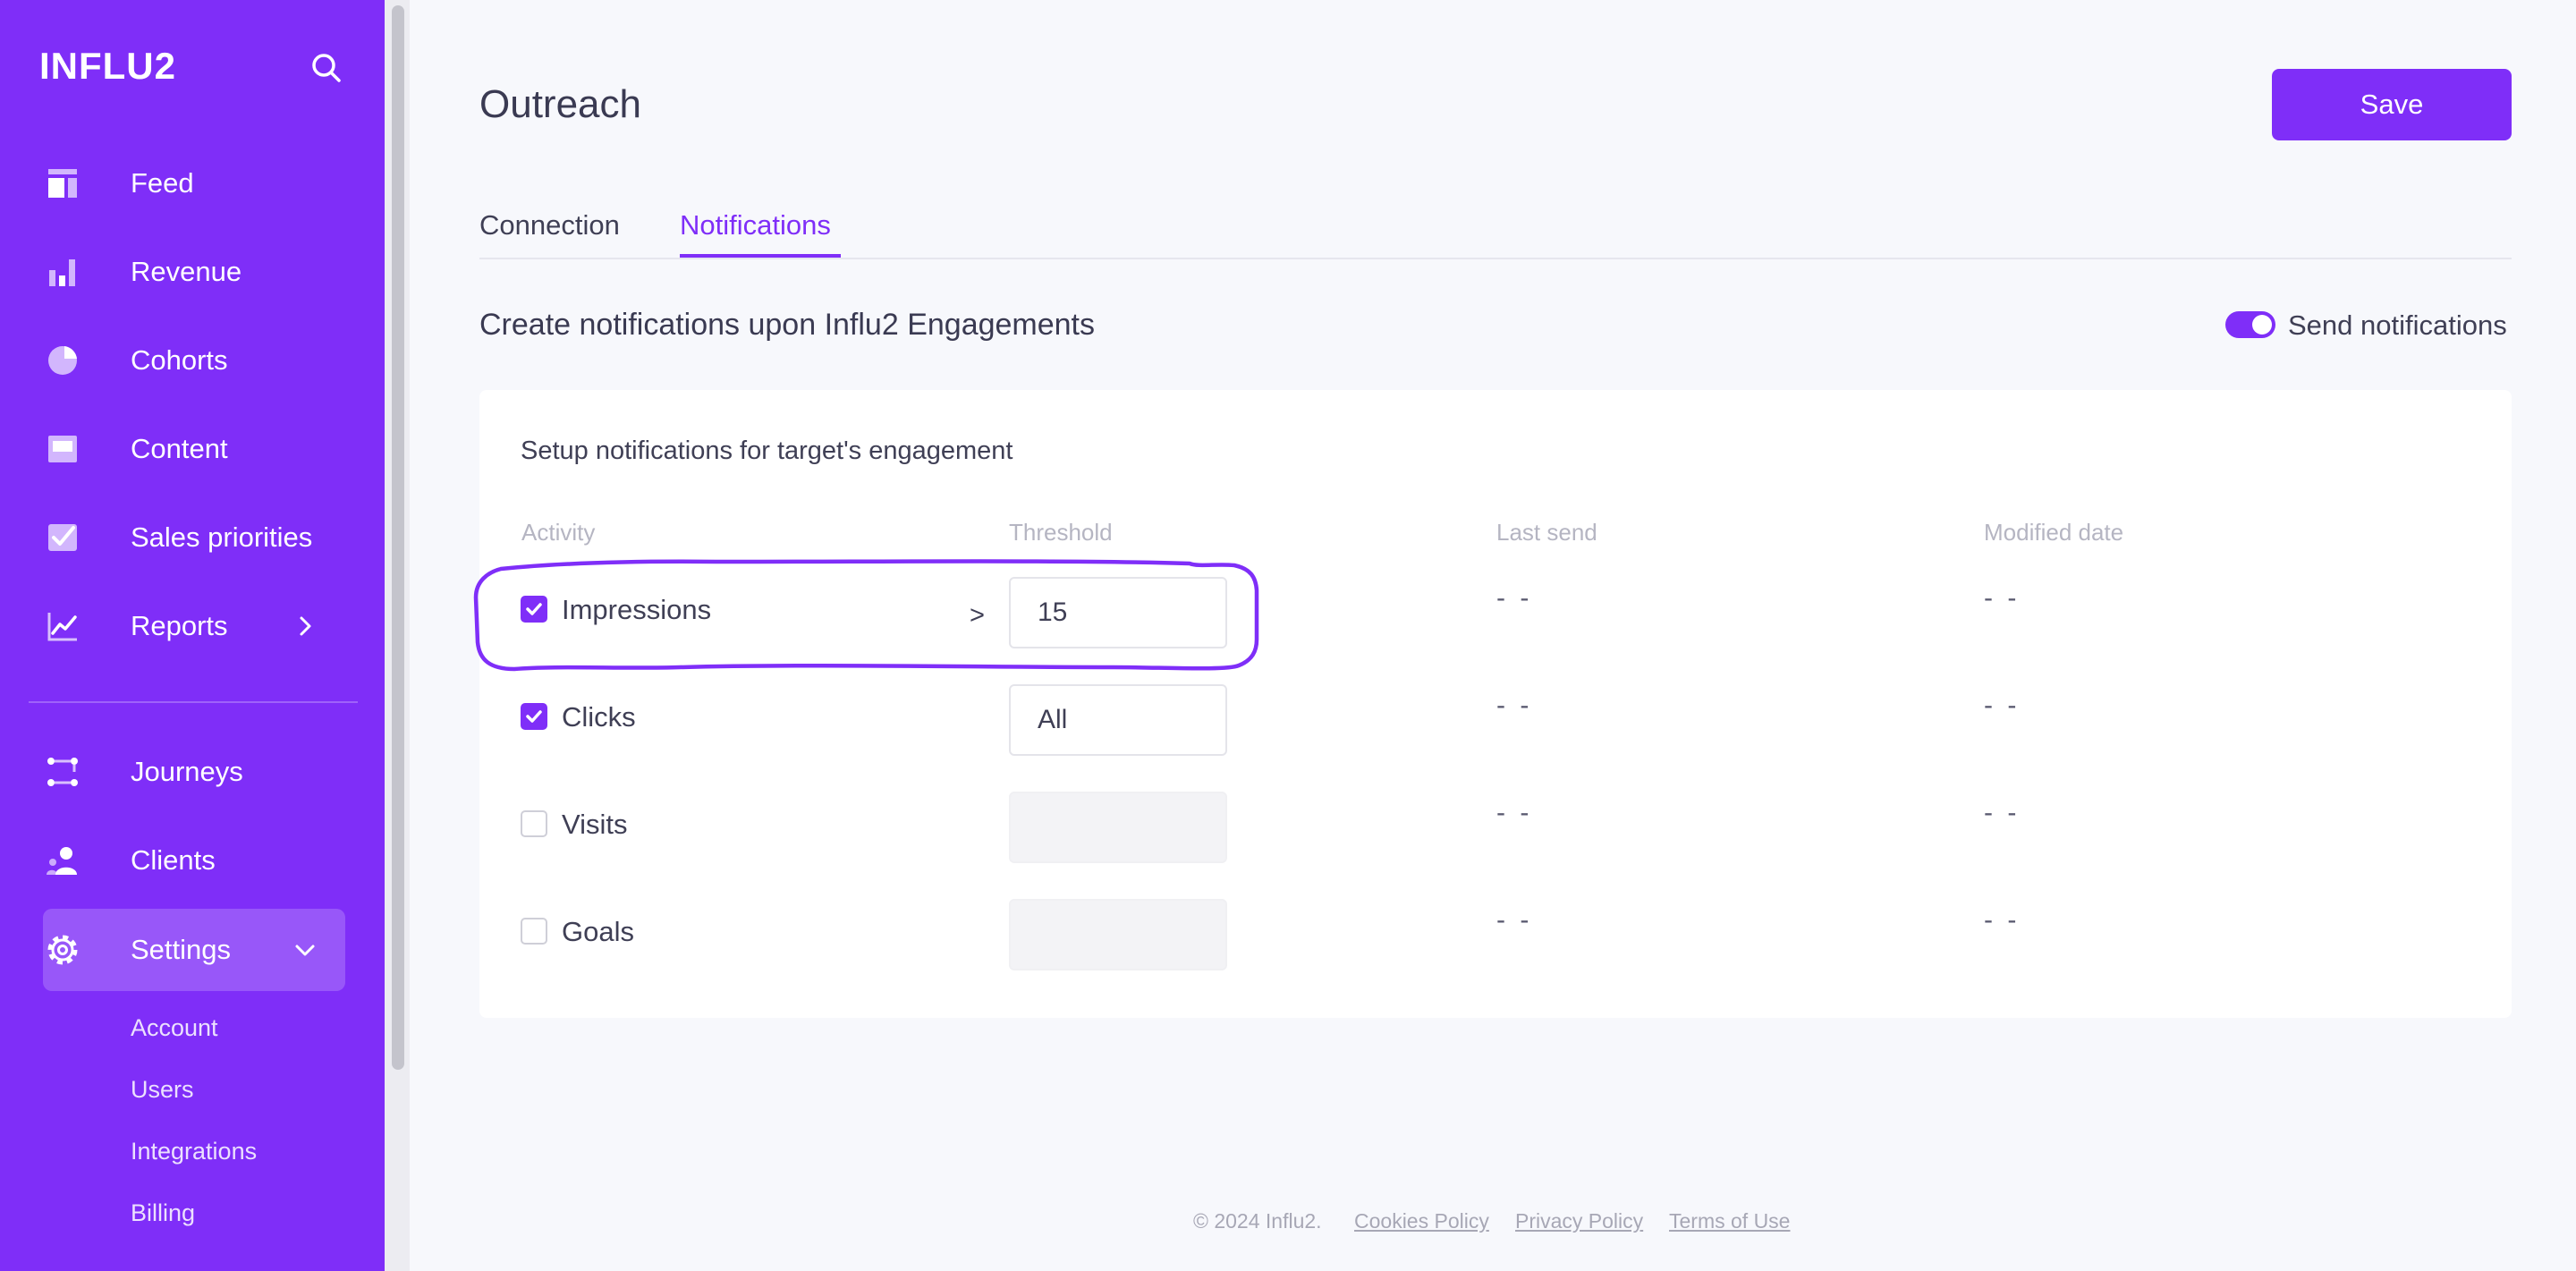  What do you see at coordinates (760, 256) in the screenshot?
I see `active-tab-indicator` at bounding box center [760, 256].